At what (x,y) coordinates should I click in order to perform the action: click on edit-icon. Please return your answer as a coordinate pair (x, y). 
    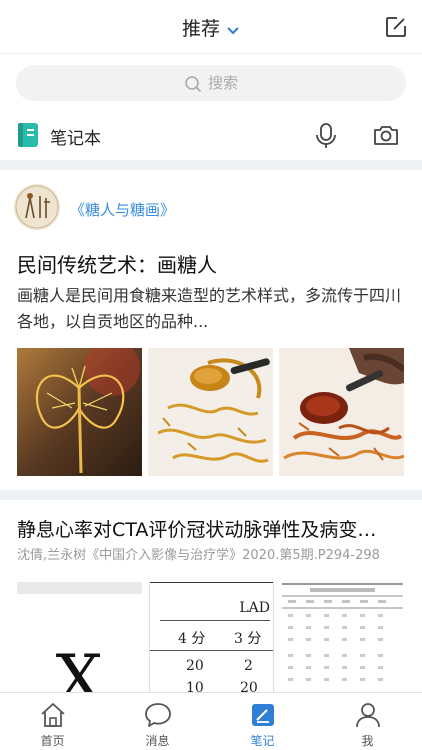
    Looking at the image, I should click on (396, 27).